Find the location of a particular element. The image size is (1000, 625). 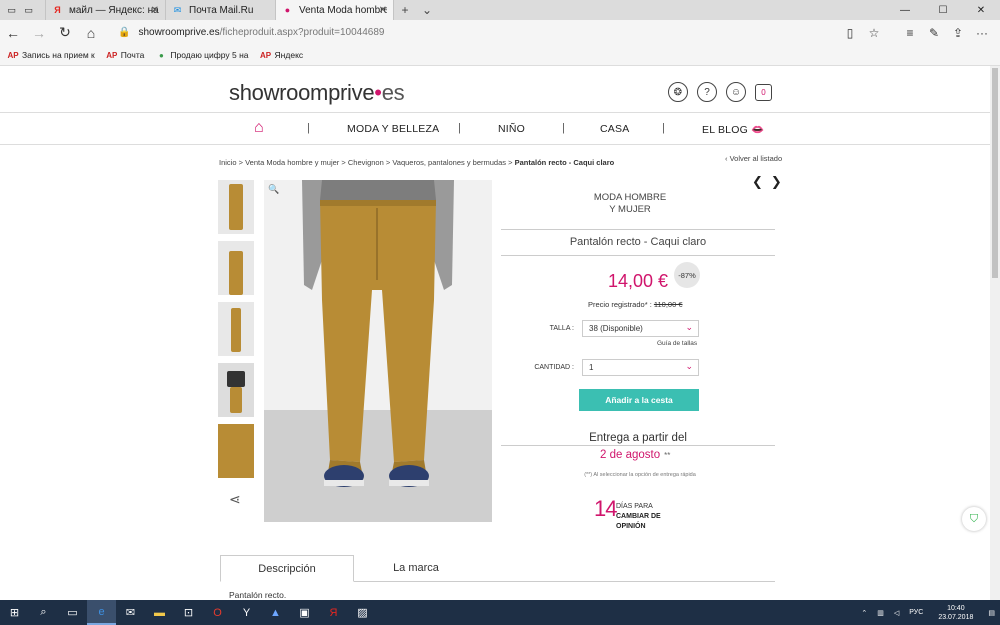

mail-app-icon: ✉ is located at coordinates (130, 612).